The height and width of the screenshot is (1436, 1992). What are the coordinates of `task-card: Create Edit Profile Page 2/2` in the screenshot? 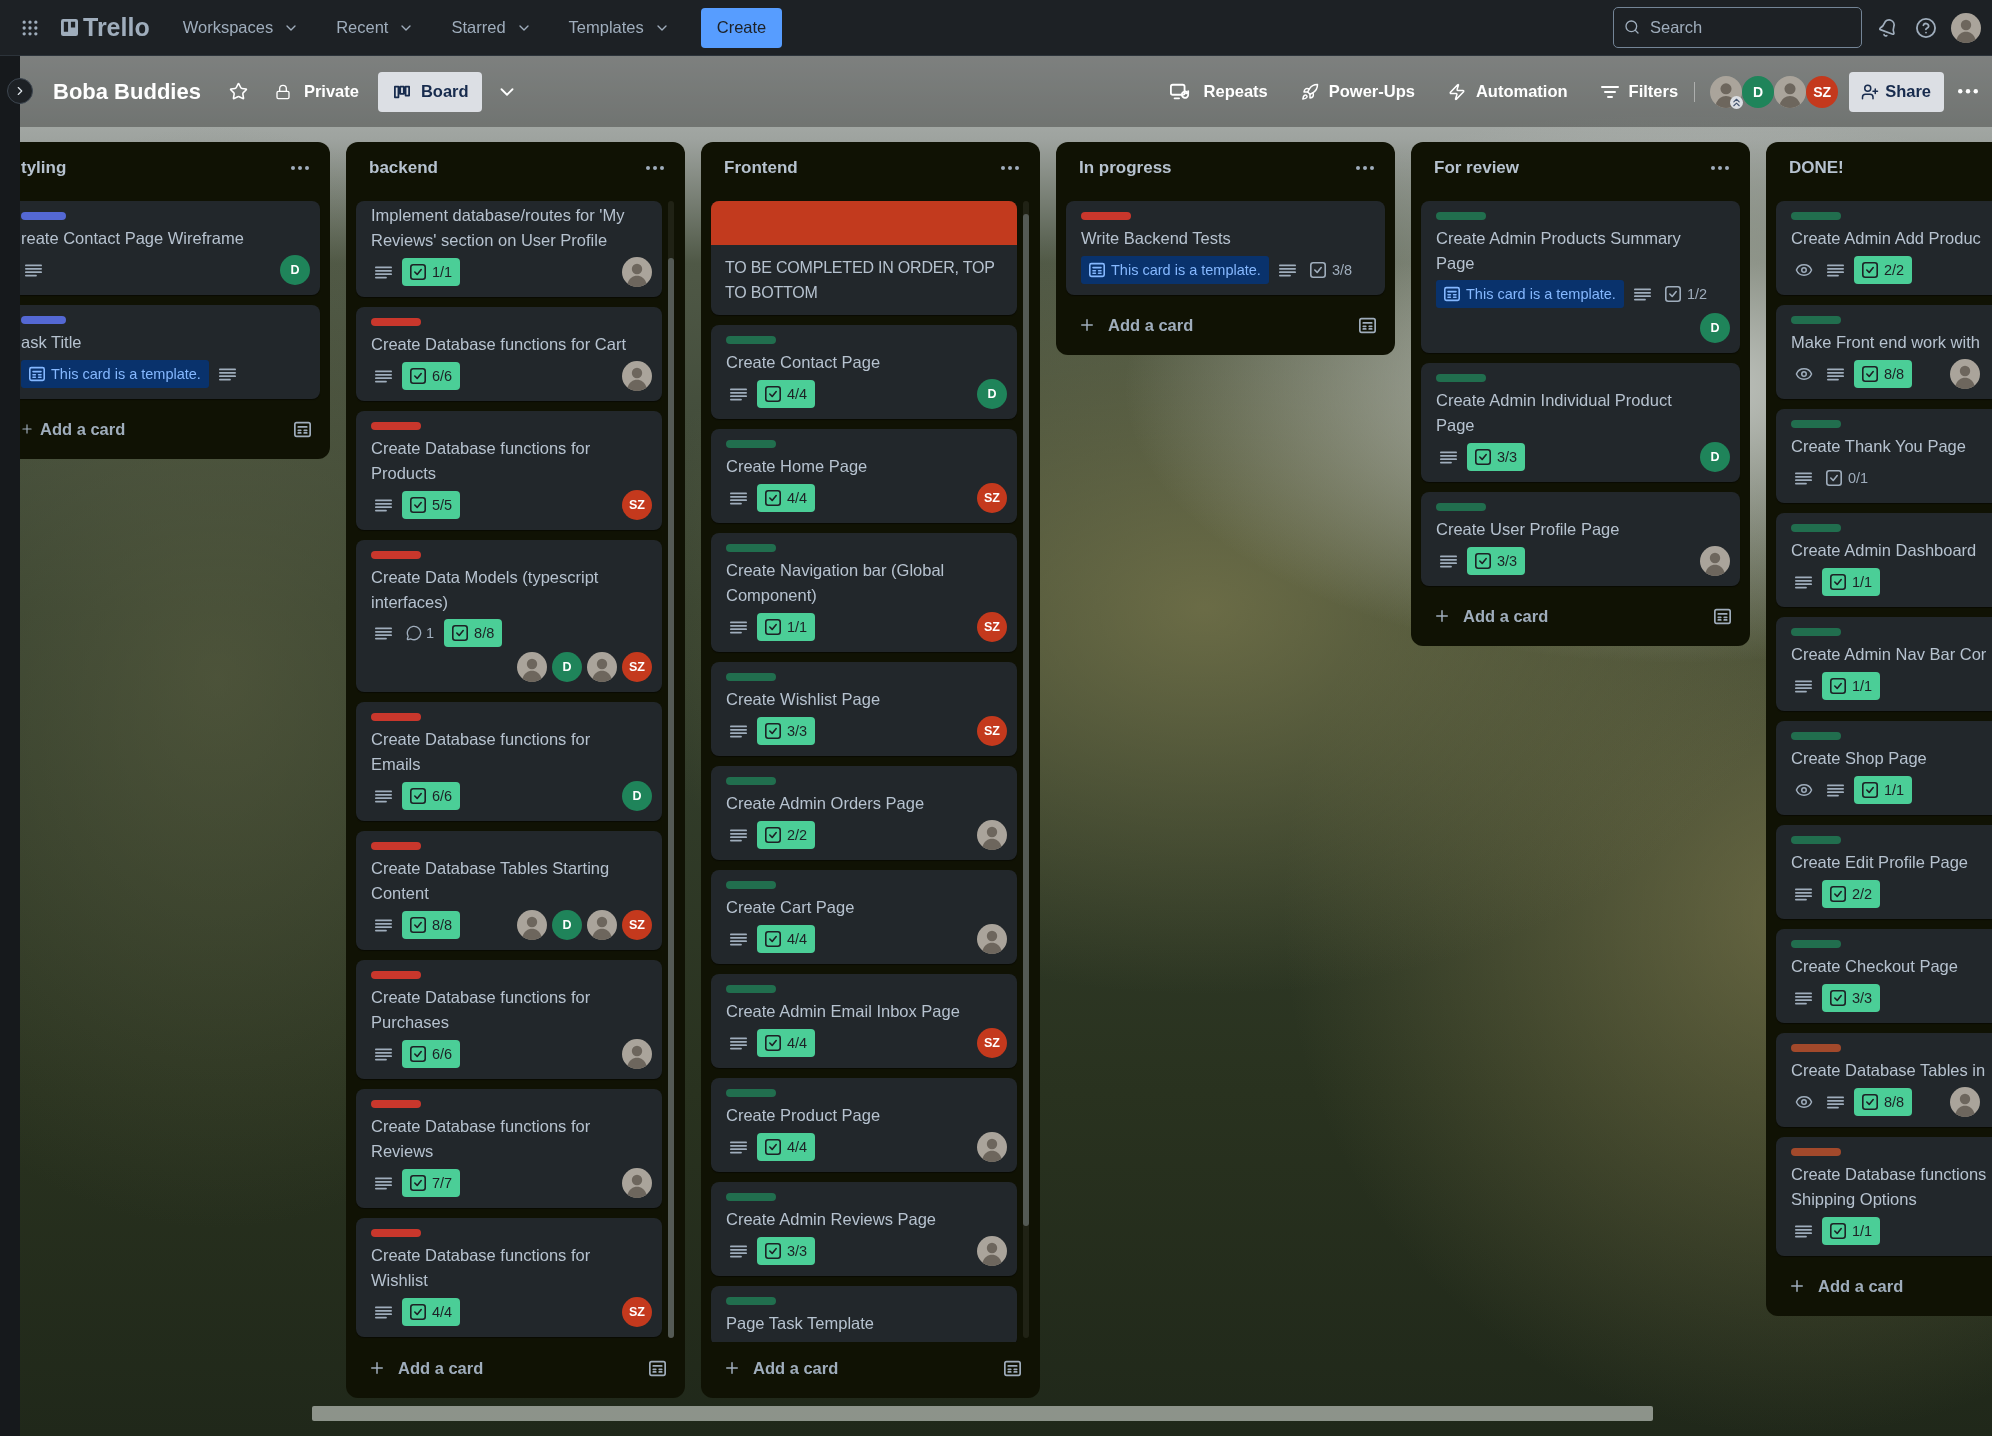 It's located at (1884, 872).